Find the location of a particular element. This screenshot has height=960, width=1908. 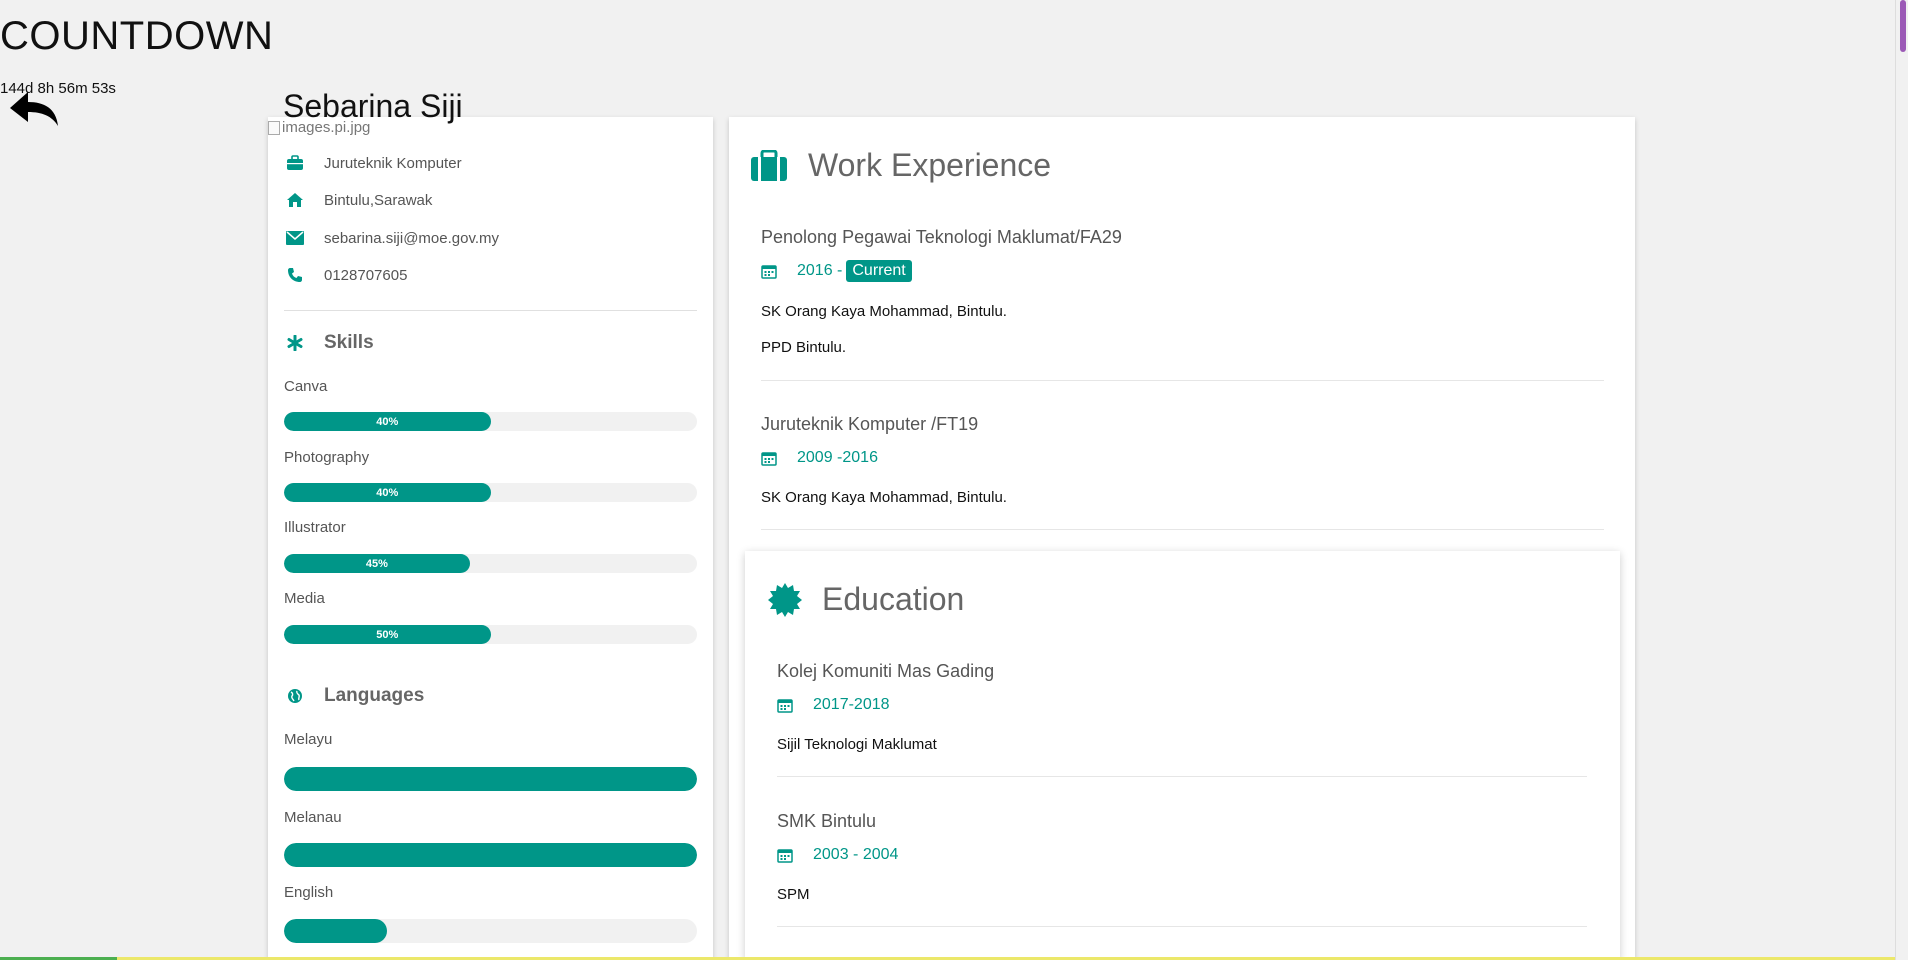

countdown-title: COUNTDOWN is located at coordinates (137, 36).